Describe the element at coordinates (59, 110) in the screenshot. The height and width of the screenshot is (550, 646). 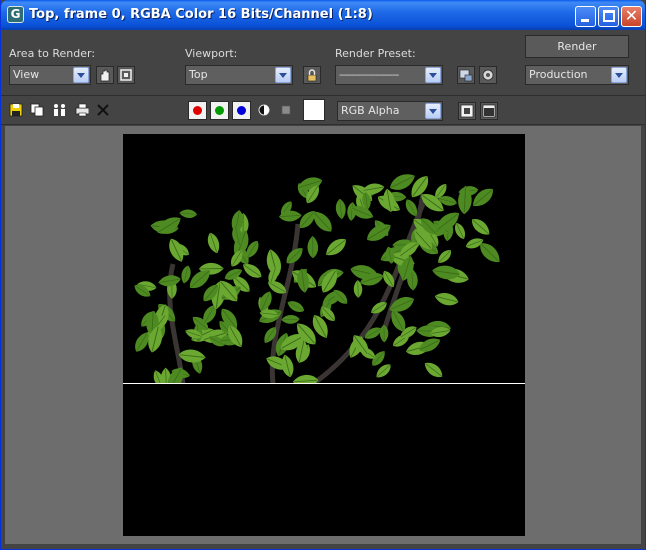
I see `clone-icon` at that location.